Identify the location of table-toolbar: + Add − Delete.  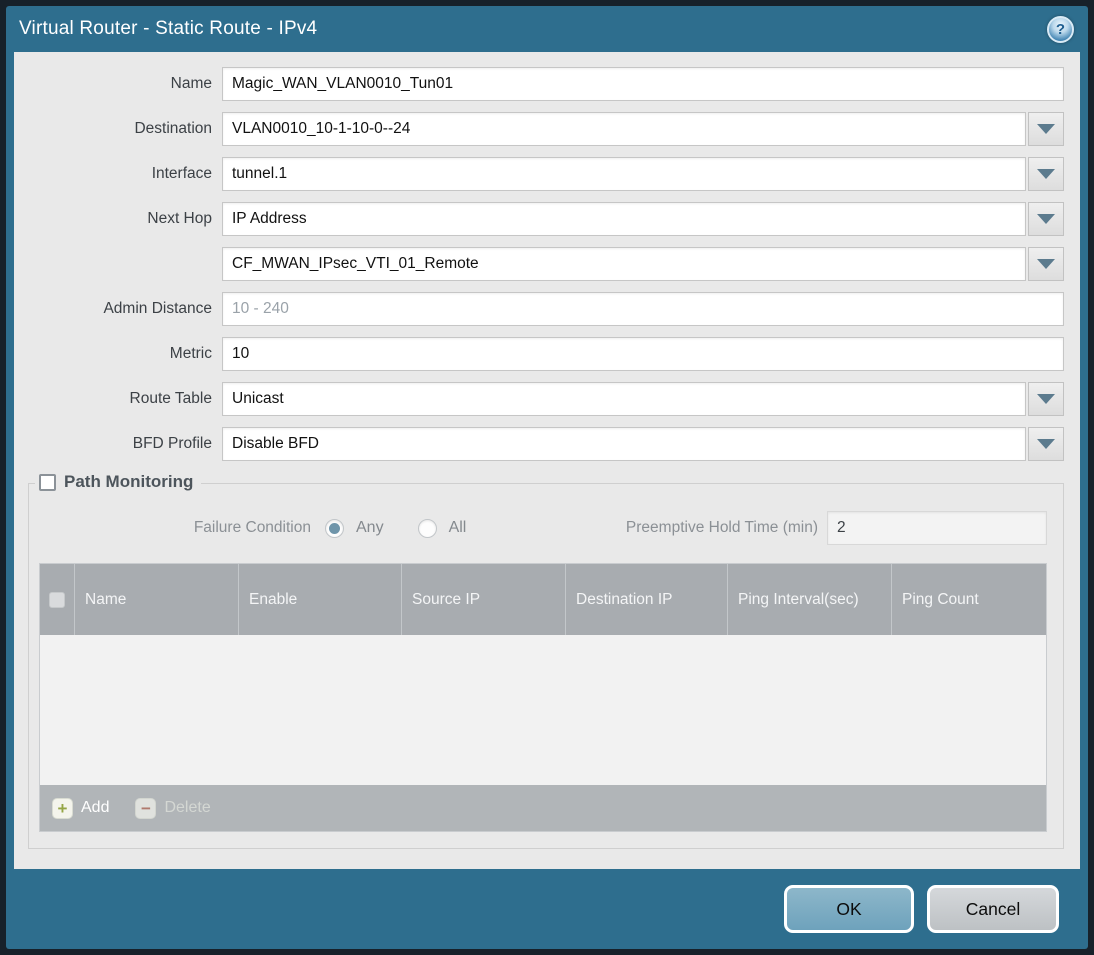
(543, 808).